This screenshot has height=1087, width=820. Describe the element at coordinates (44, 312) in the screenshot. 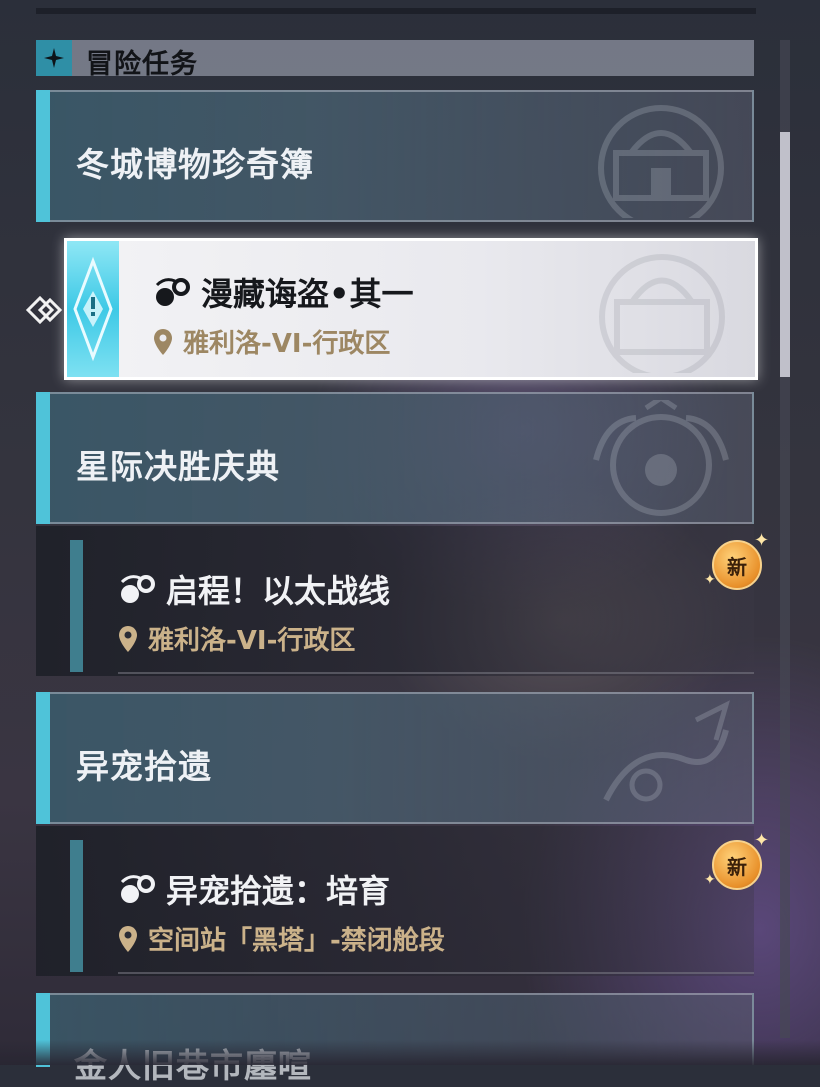

I see `selection-arrow-icon` at that location.